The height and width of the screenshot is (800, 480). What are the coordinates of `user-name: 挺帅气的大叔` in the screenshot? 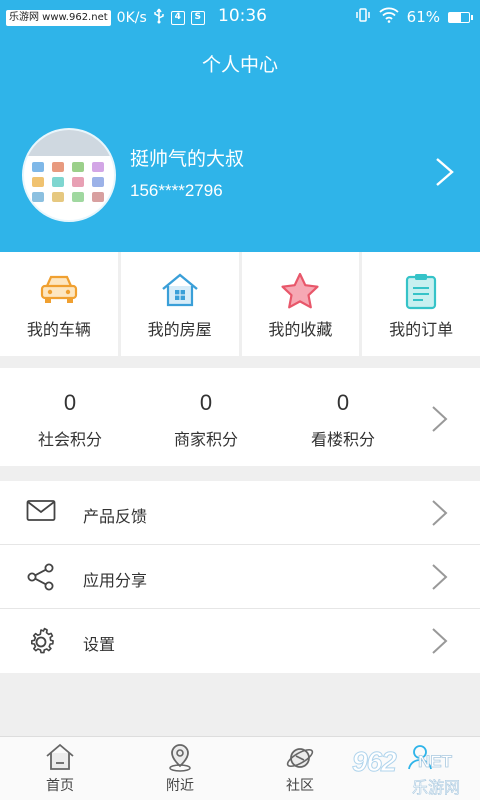 It's located at (187, 157).